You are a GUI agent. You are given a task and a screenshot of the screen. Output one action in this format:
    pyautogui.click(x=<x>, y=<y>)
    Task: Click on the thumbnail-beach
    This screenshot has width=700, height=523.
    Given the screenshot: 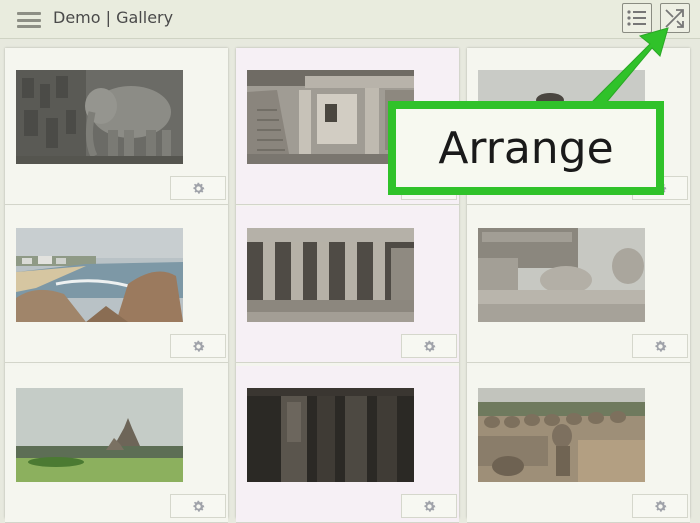 What is the action you would take?
    pyautogui.click(x=99, y=275)
    